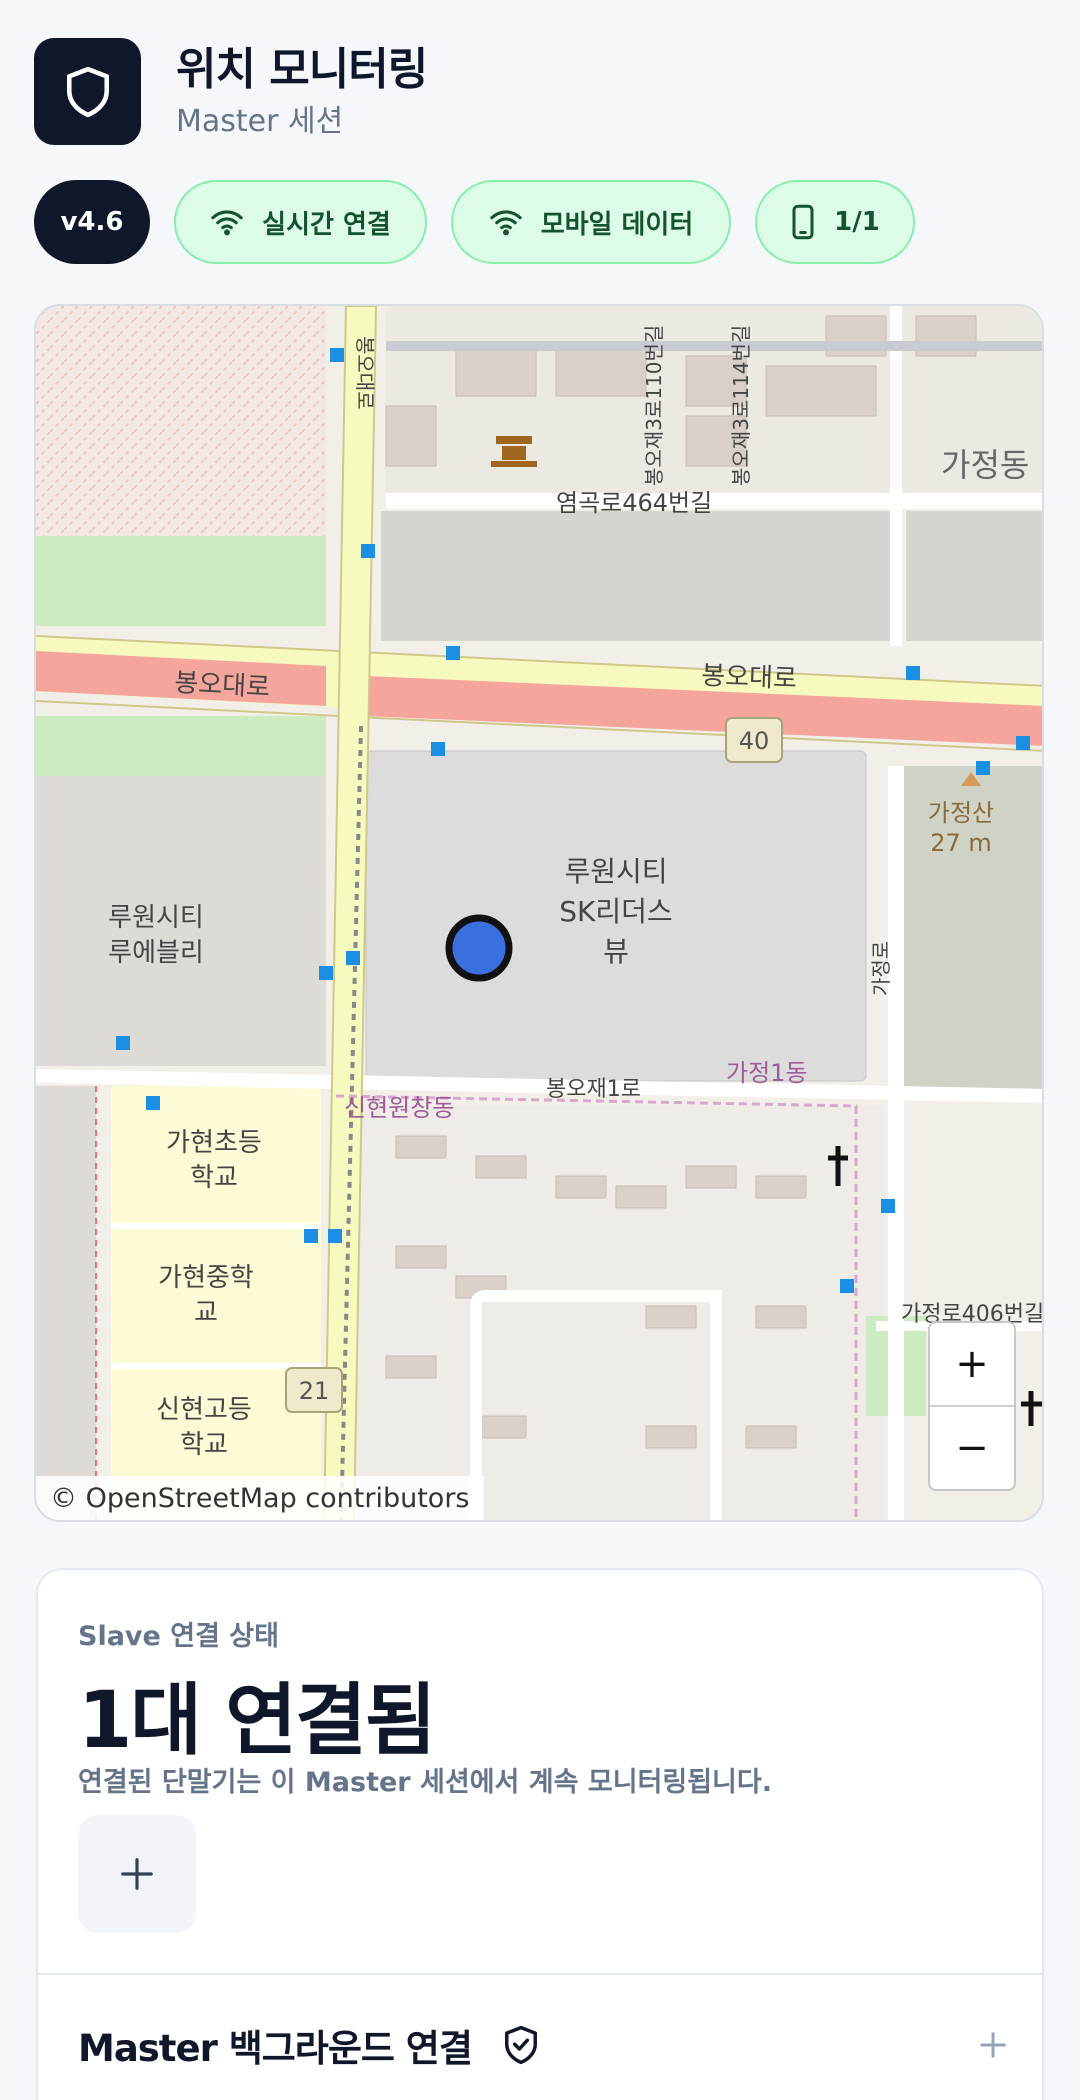 The height and width of the screenshot is (2100, 1080). I want to click on smartphone-icon, so click(803, 222).